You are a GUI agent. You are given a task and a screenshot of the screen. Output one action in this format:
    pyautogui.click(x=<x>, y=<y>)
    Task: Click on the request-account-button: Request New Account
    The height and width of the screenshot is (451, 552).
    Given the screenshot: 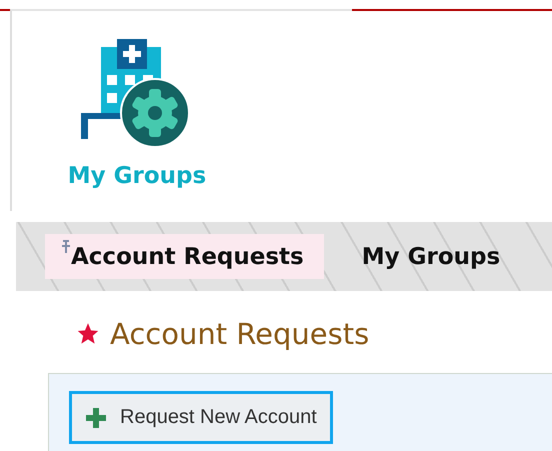 What is the action you would take?
    pyautogui.click(x=201, y=417)
    